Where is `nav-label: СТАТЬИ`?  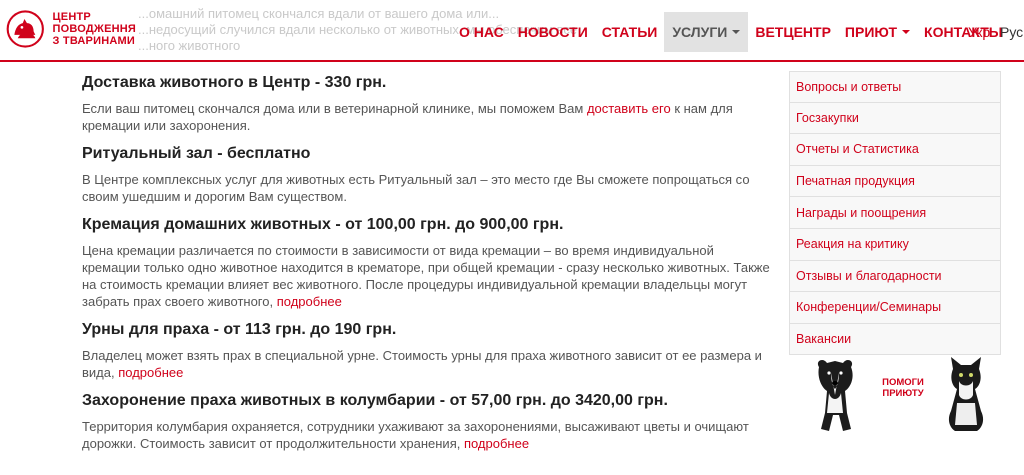
nav-label: СТАТЬИ is located at coordinates (629, 32).